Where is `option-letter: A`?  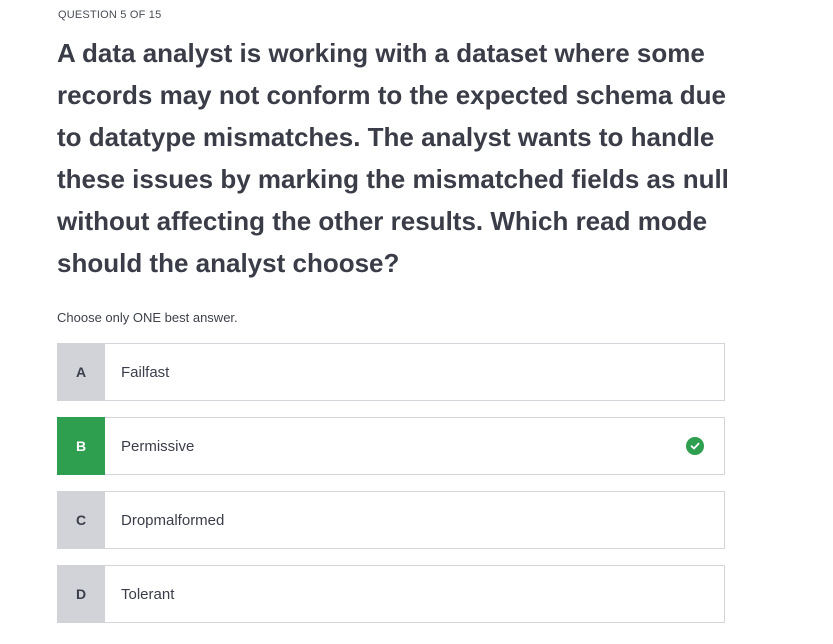
option-letter: A is located at coordinates (81, 372).